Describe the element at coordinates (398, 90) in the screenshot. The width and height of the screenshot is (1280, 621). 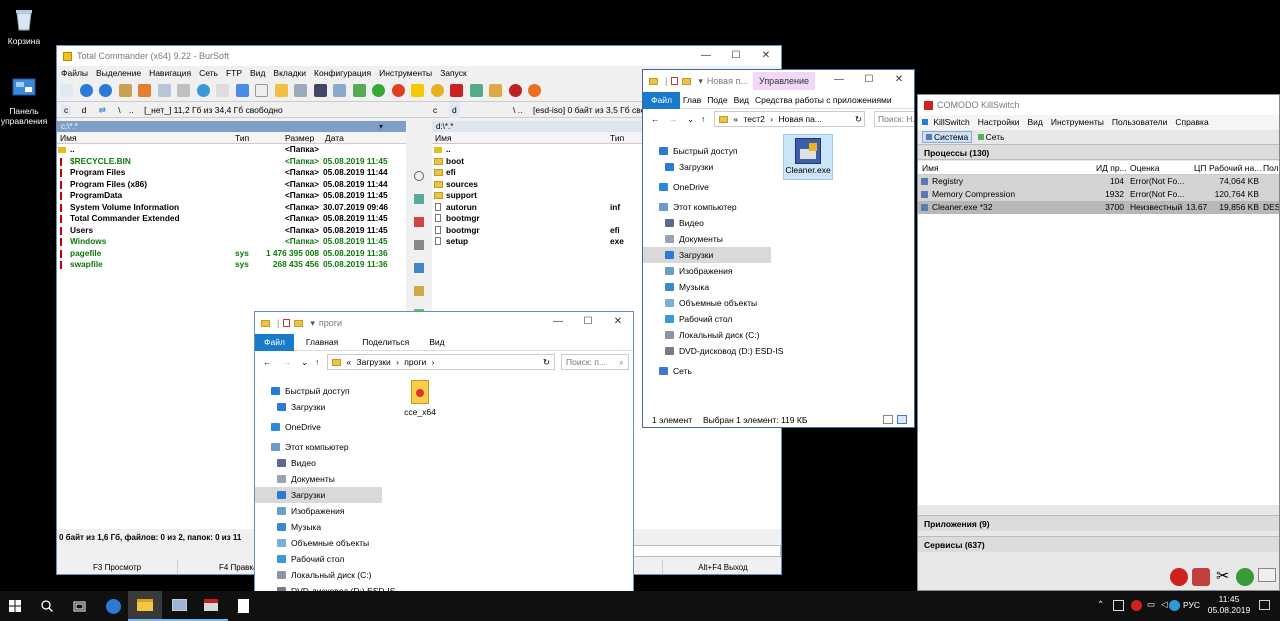
I see `target-icon` at that location.